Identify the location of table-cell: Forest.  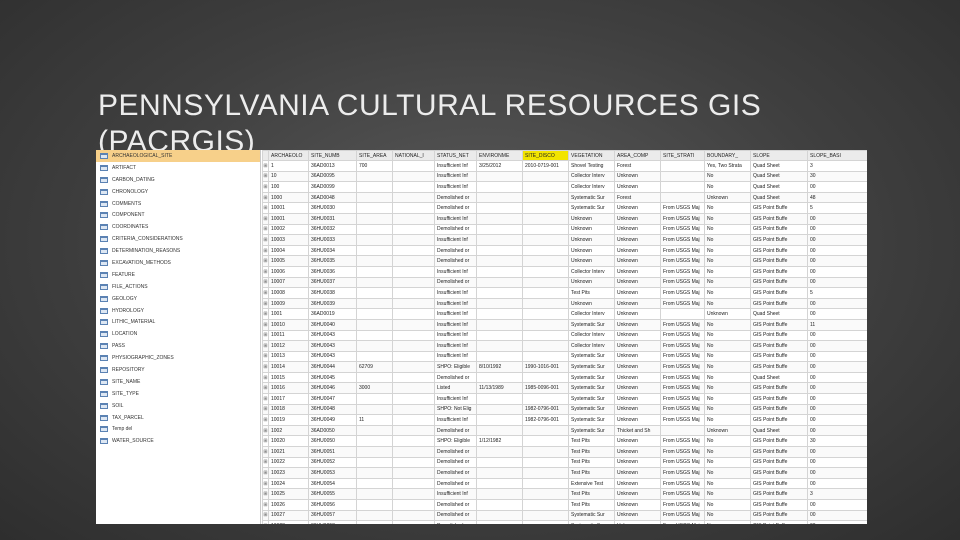
(637, 197).